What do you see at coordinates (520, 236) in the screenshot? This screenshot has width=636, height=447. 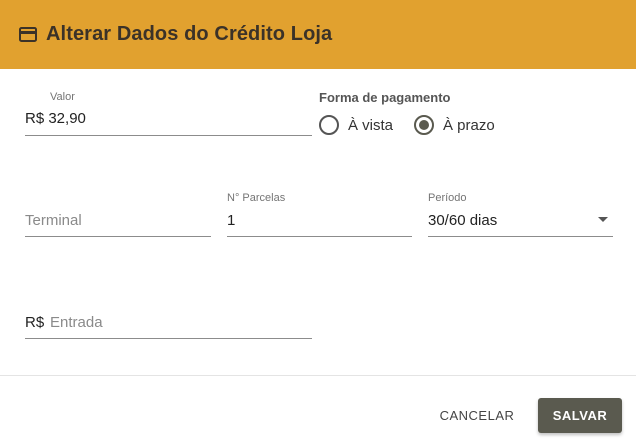 I see `periodo-underline` at bounding box center [520, 236].